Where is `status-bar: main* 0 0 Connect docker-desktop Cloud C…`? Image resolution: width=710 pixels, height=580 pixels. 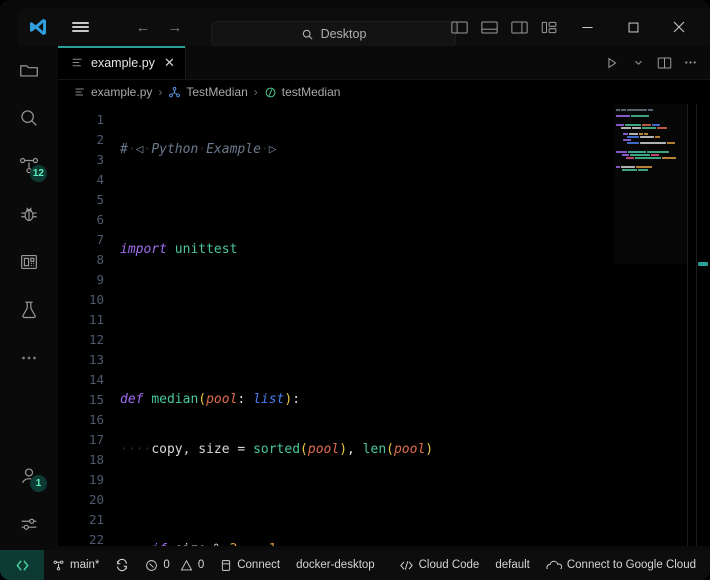
status-bar: main* 0 0 Connect docker-desktop Cloud C… is located at coordinates (355, 565).